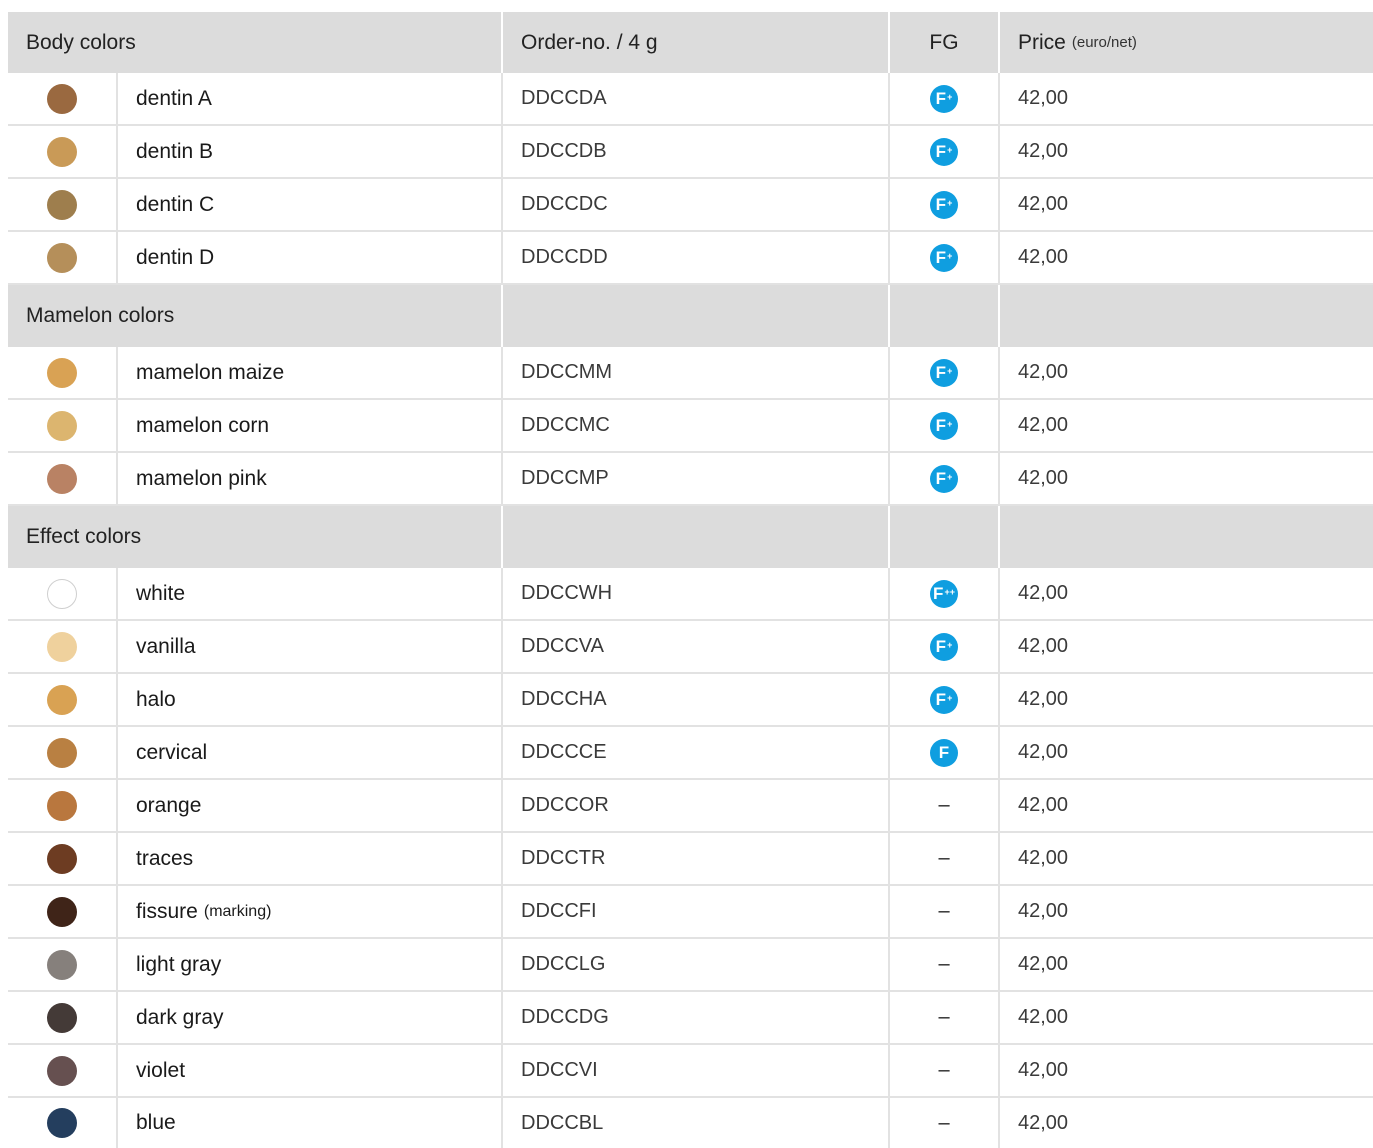 The height and width of the screenshot is (1148, 1373). Describe the element at coordinates (696, 257) in the screenshot. I see `order-number: DDCCDD` at that location.